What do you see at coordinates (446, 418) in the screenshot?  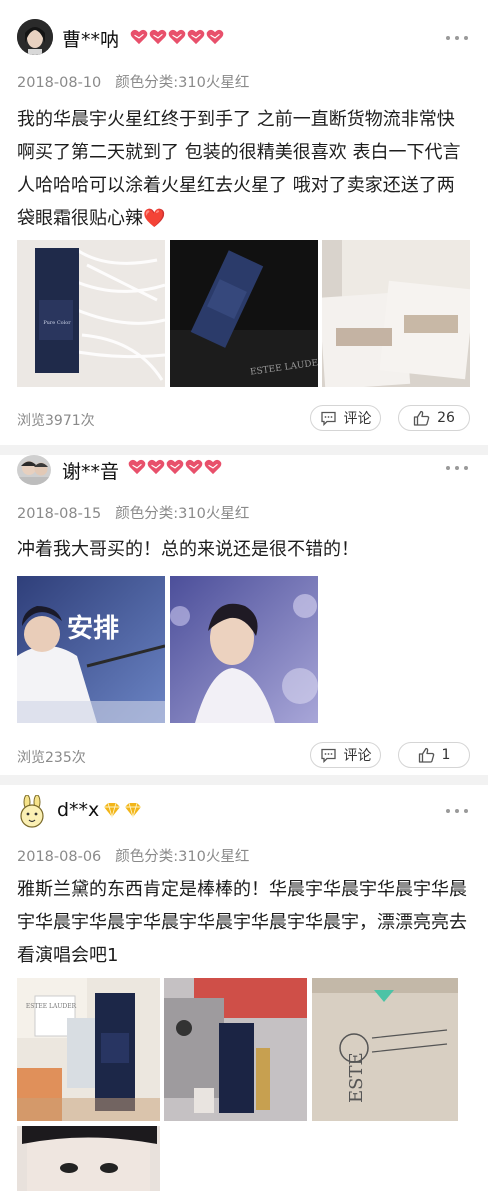 I see `like-count: 26` at bounding box center [446, 418].